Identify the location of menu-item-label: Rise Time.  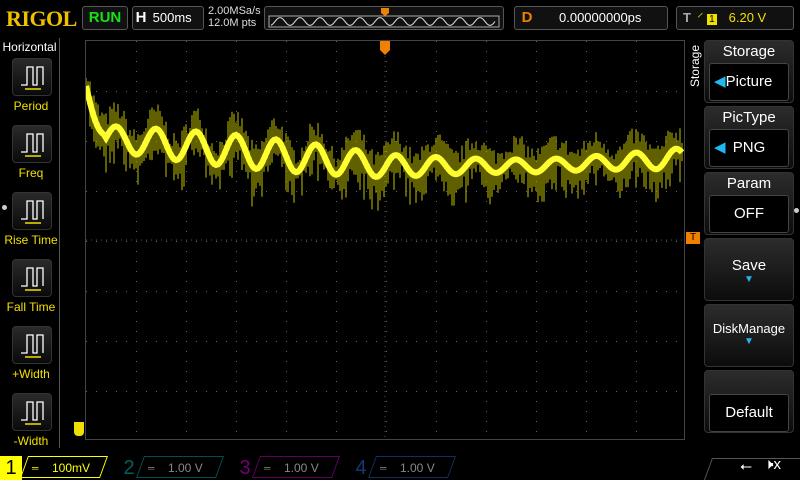
(31, 240).